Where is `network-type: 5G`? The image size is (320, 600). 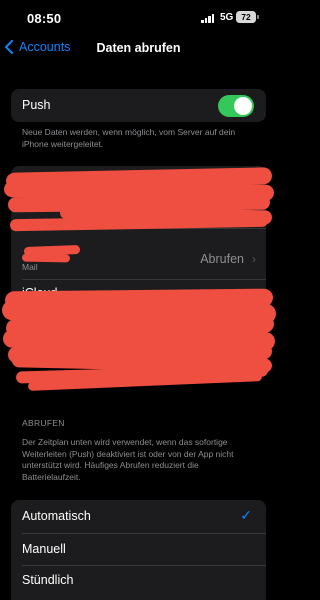
network-type: 5G is located at coordinates (227, 17).